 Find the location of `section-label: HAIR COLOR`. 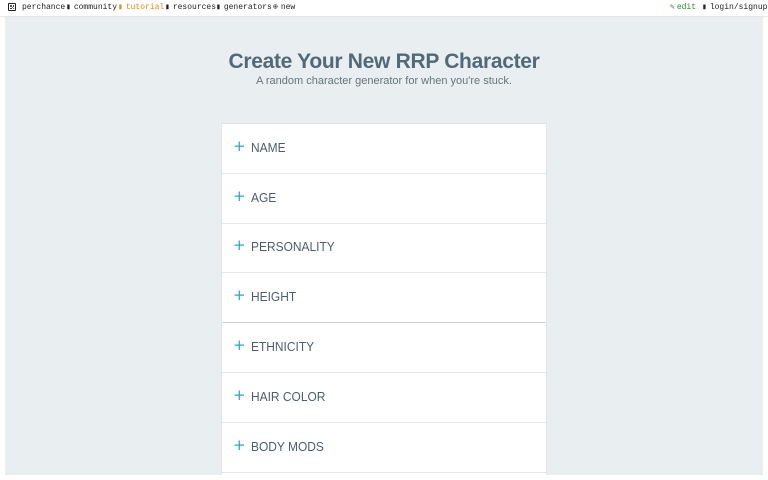

section-label: HAIR COLOR is located at coordinates (288, 396).